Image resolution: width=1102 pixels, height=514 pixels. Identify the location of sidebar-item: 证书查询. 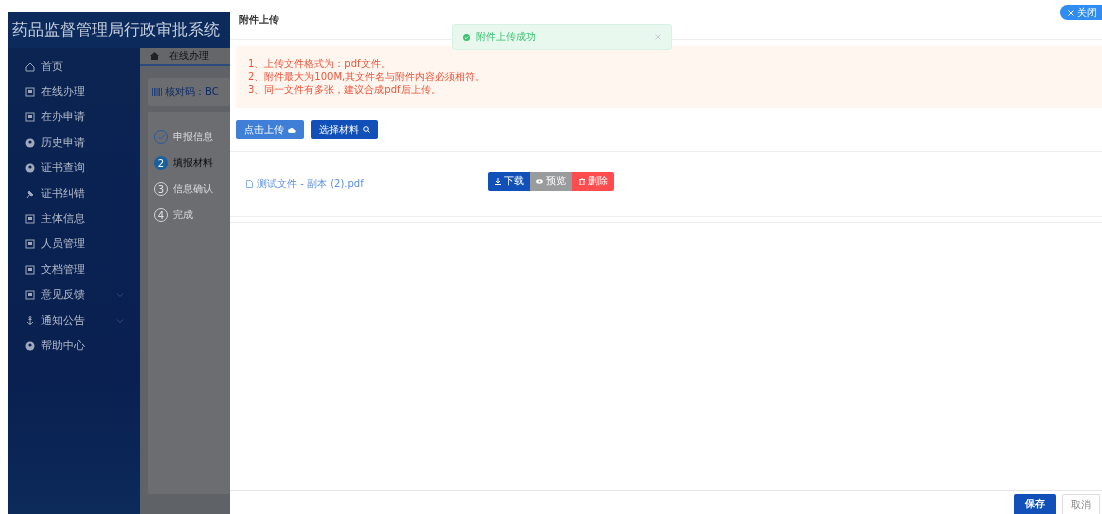
(74, 168).